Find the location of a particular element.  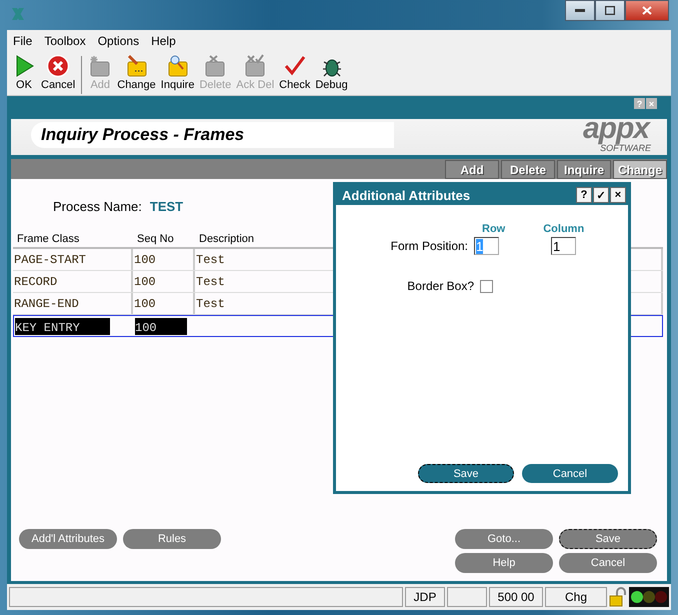

toolbar-button: Inquire is located at coordinates (178, 72).